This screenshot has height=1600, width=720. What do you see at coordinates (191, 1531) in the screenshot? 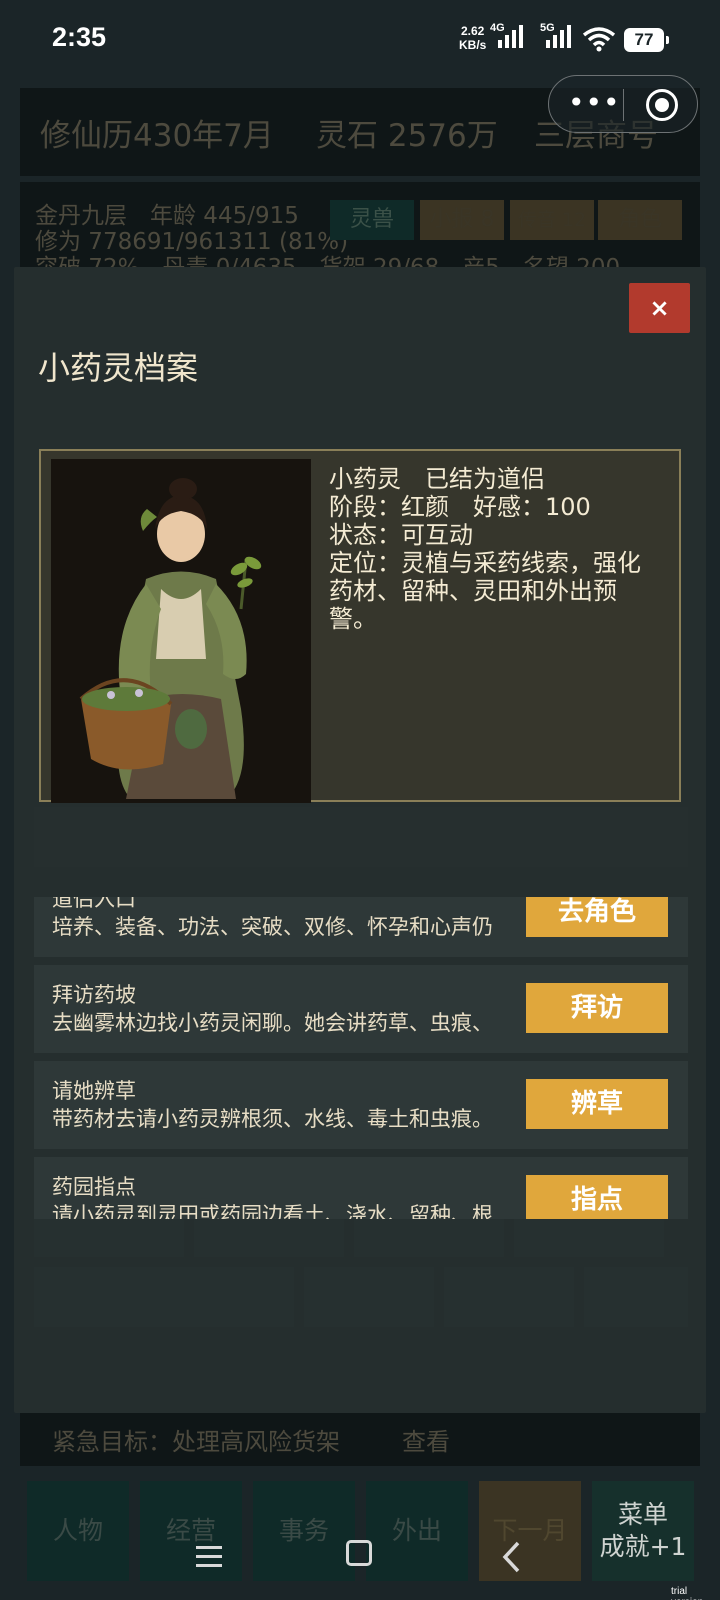
I see `nav-business: 经营` at bounding box center [191, 1531].